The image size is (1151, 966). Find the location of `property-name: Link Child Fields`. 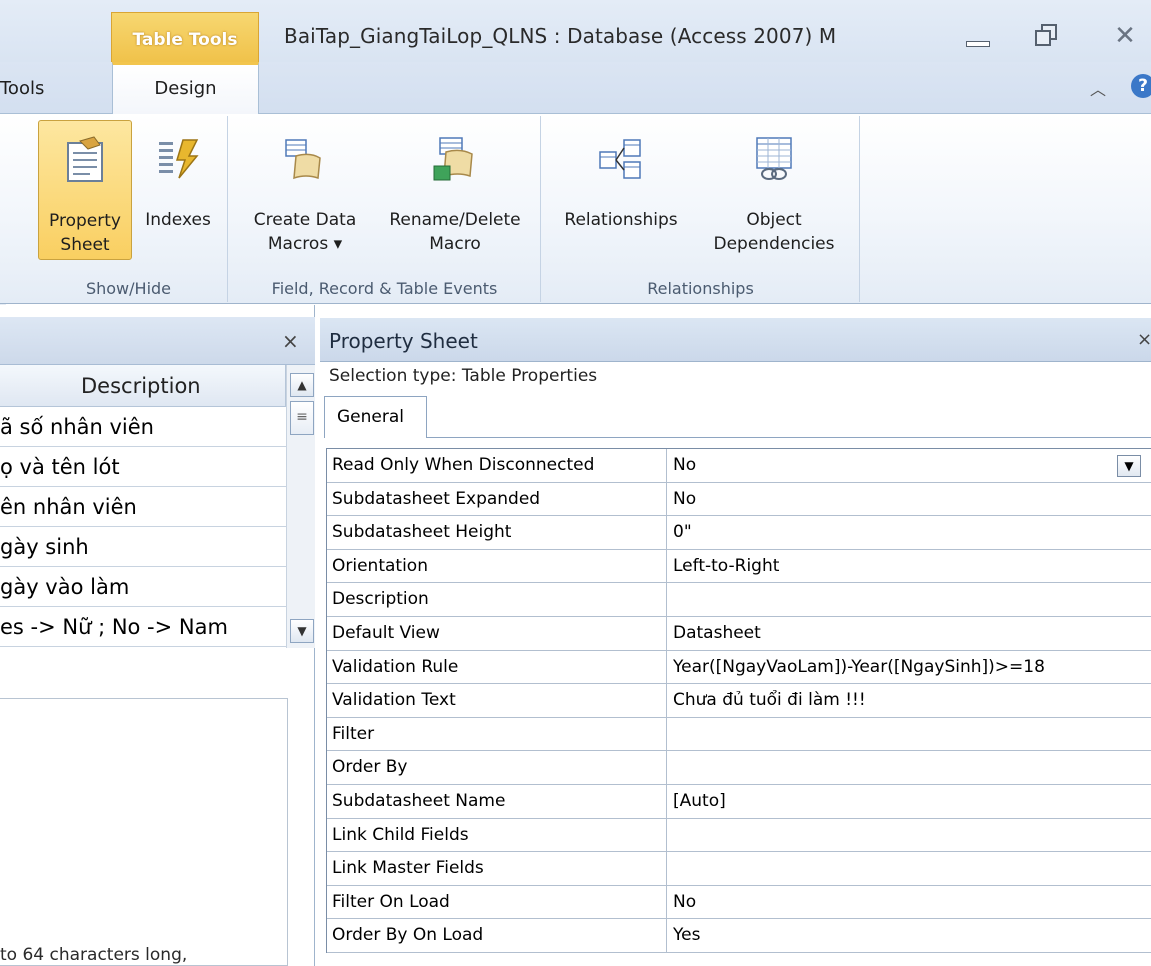

property-name: Link Child Fields is located at coordinates (400, 834).